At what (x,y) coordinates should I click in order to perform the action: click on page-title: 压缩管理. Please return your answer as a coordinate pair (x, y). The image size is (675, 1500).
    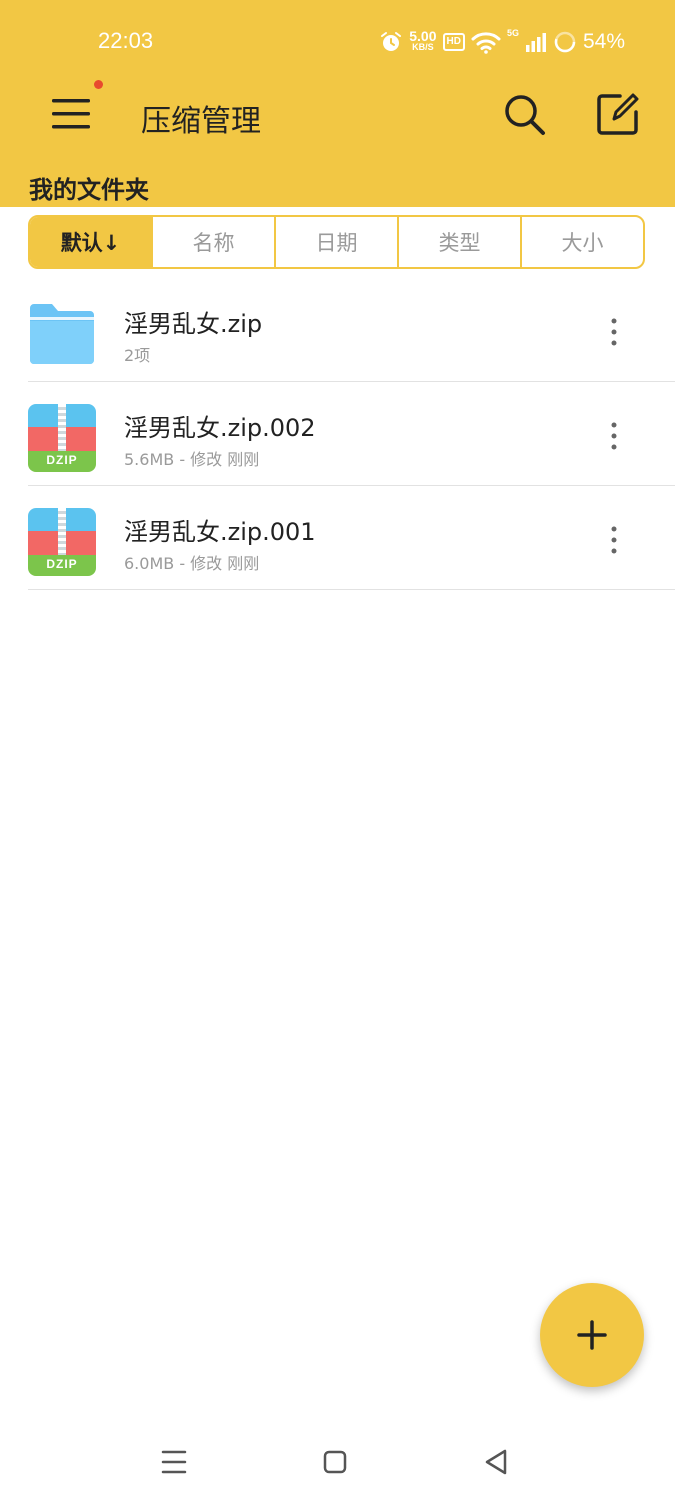
    Looking at the image, I should click on (201, 121).